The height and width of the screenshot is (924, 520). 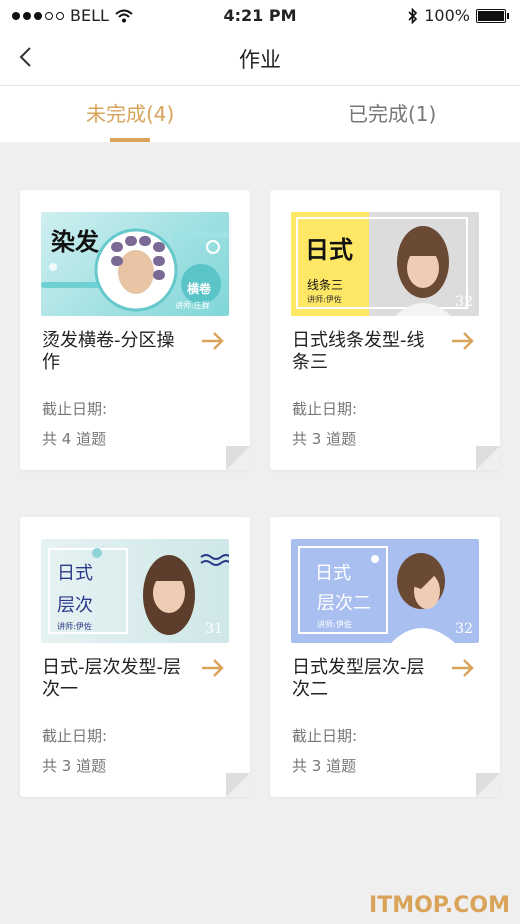 I want to click on card-title: 日式发型层次-层次二, so click(x=358, y=678).